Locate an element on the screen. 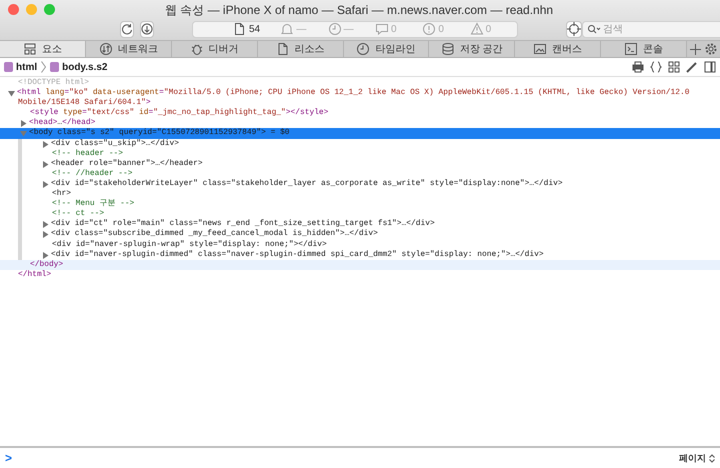 Image resolution: width=720 pixels, height=468 pixels. breadcrumb-item: html is located at coordinates (21, 67).